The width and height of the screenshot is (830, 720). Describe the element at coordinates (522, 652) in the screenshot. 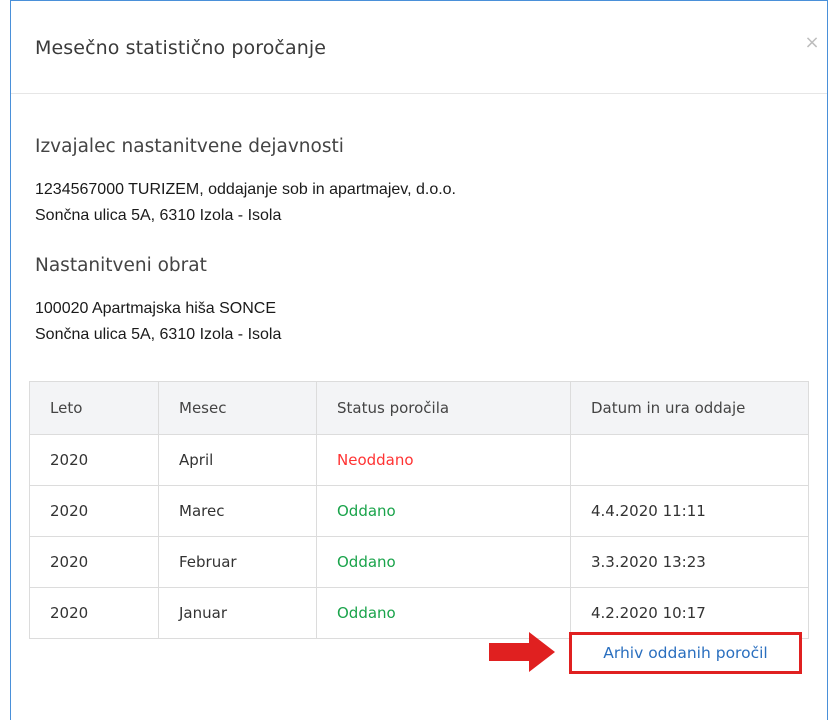

I see `red-arrow-icon` at that location.